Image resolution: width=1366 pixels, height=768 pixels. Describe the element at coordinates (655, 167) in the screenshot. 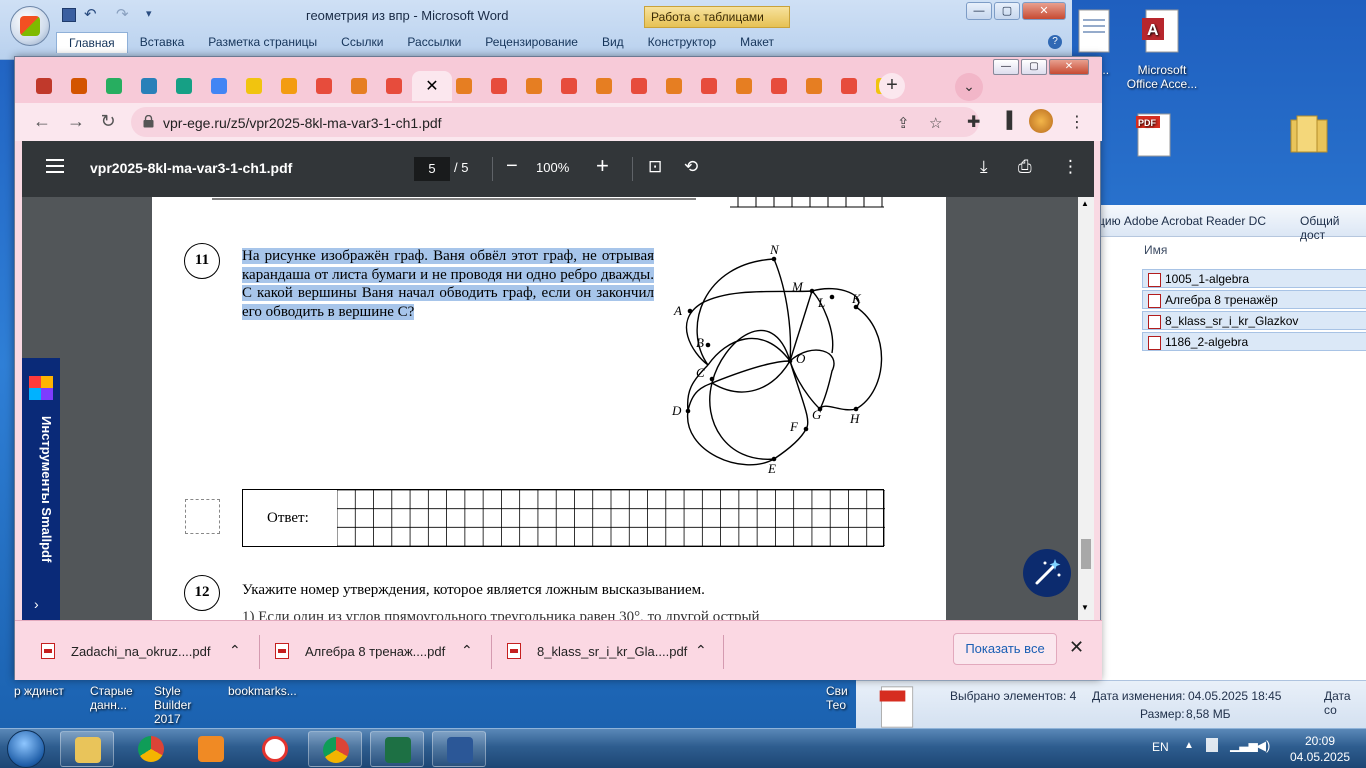

I see `fit-to-page-icon: ⊡` at that location.